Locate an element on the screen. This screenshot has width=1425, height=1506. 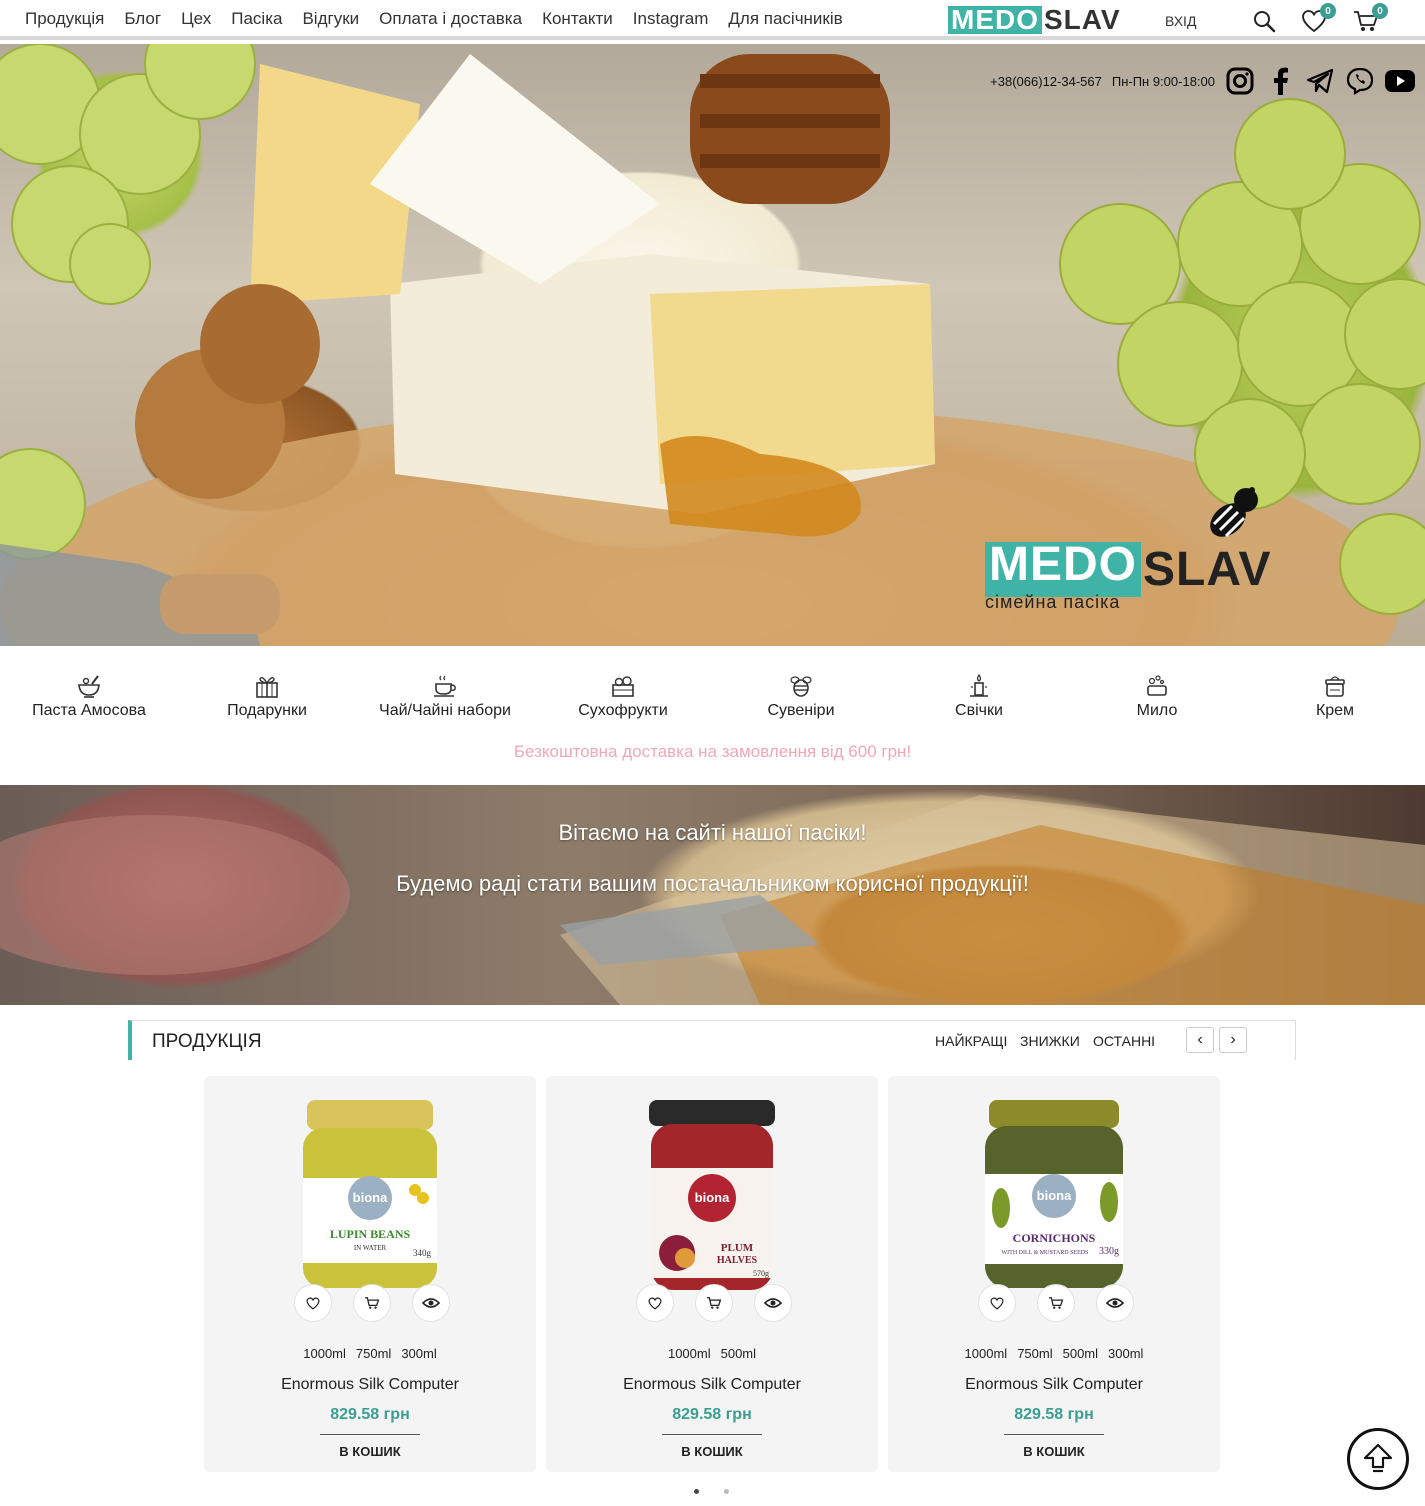
category-label: Мило is located at coordinates (1157, 710).